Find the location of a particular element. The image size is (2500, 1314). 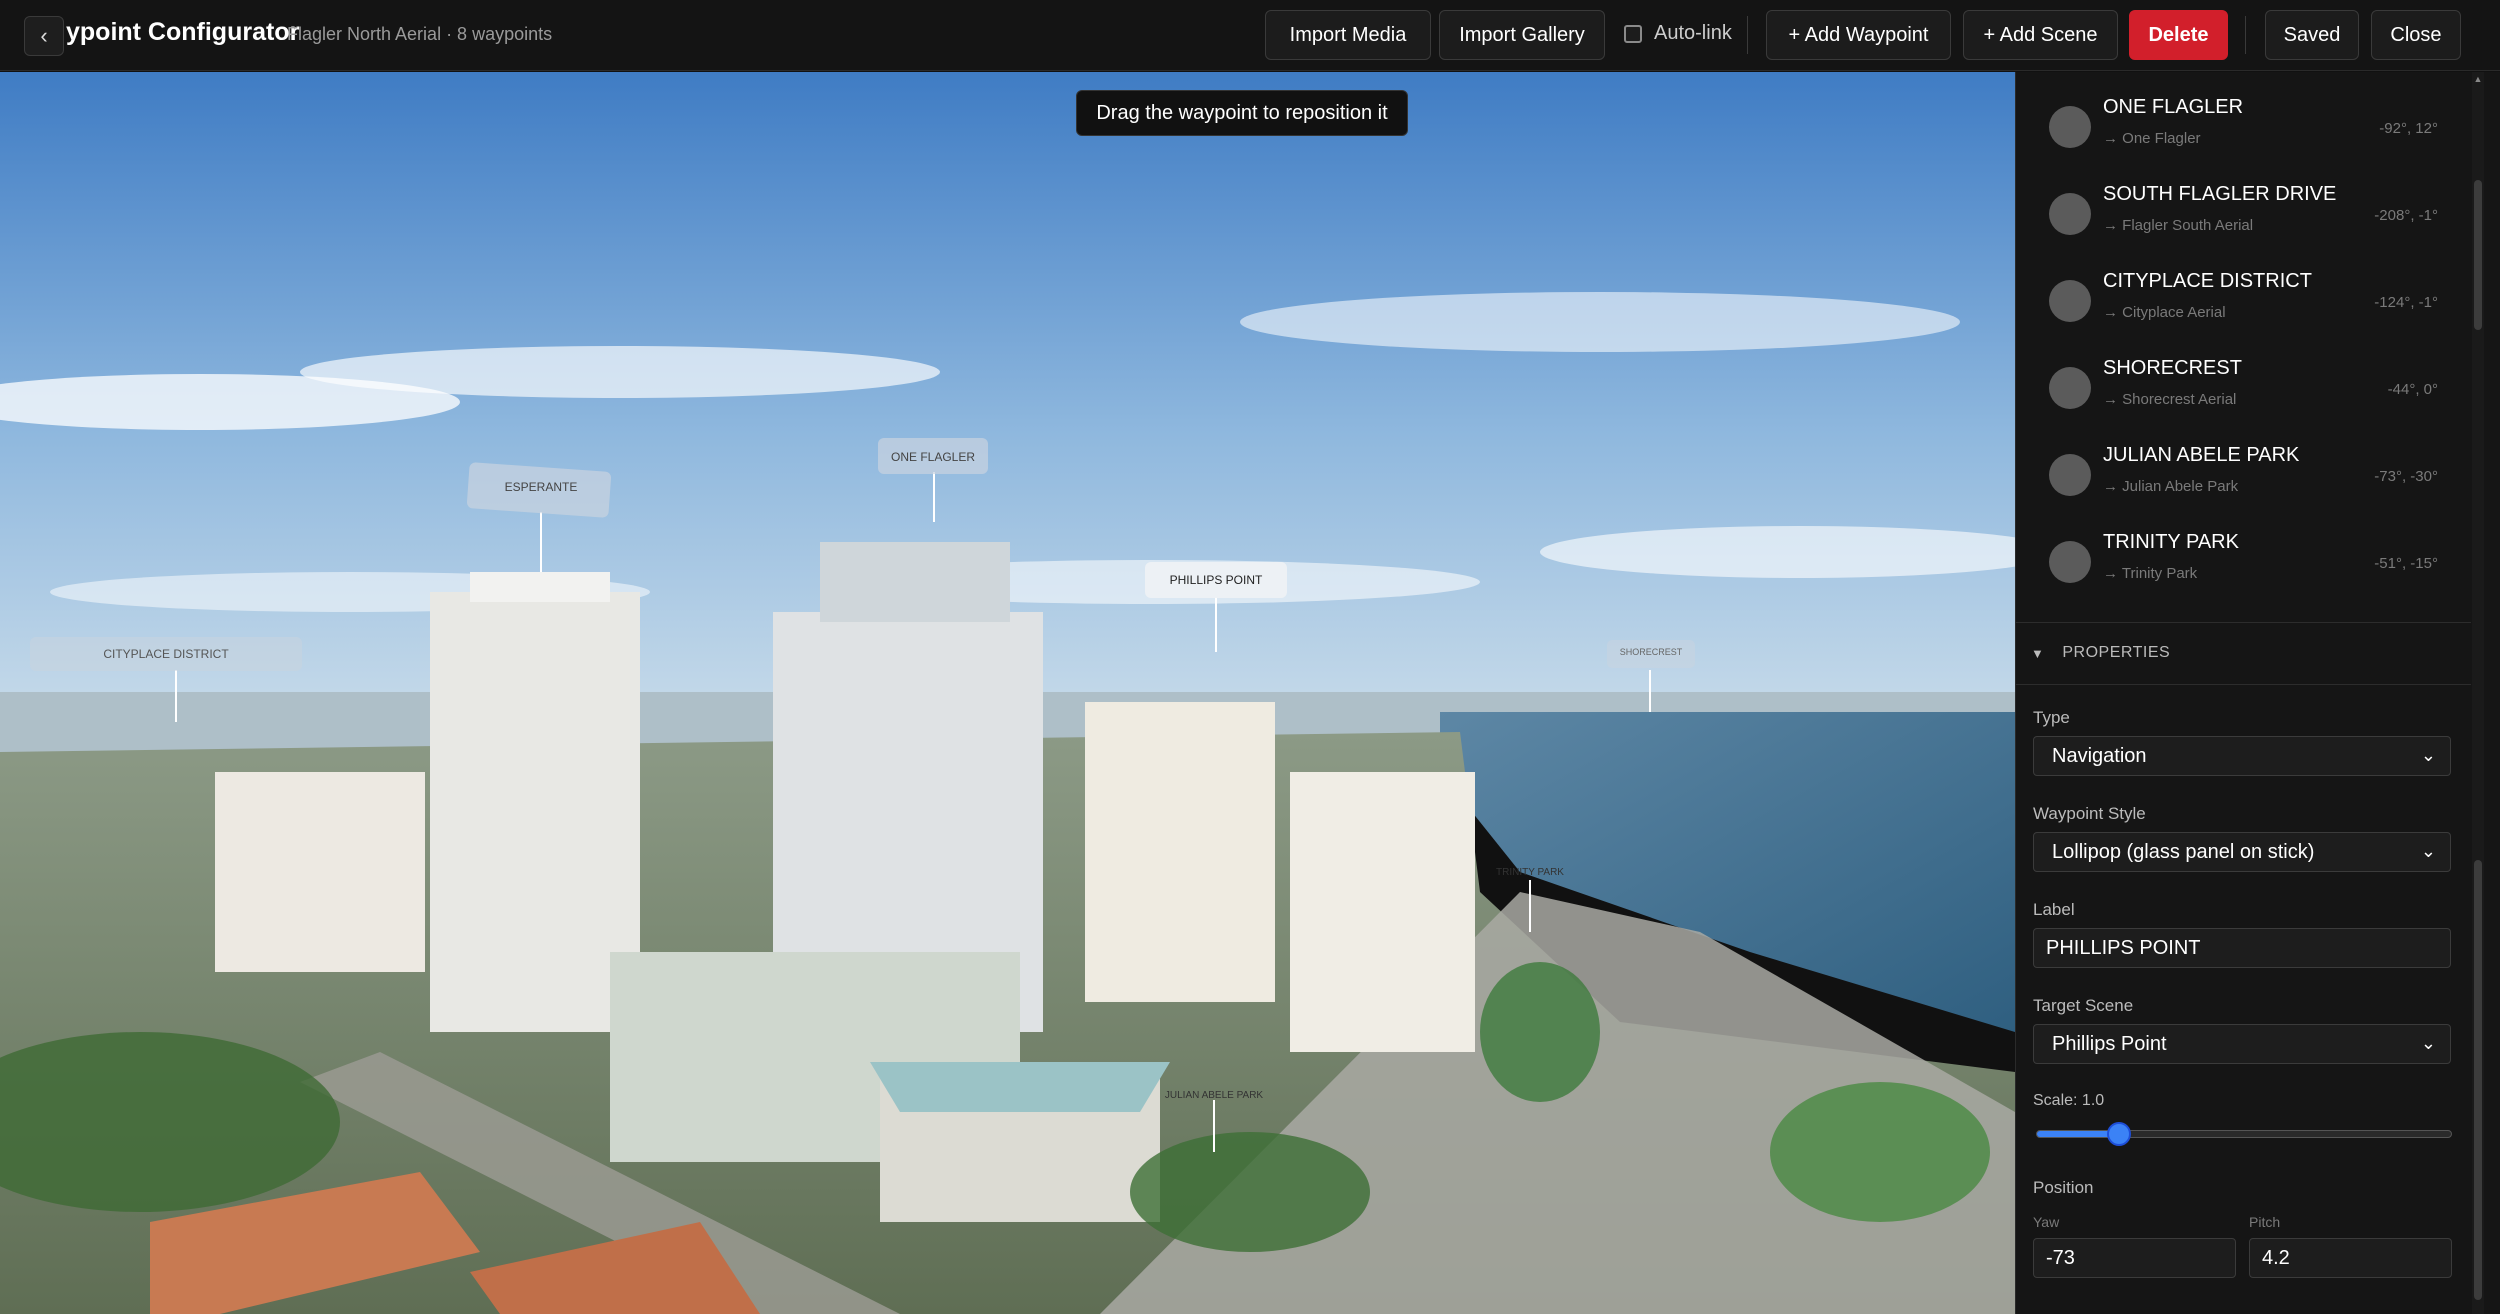

scene-subtitle: Flagler North Aerial · 8 waypoints is located at coordinates (420, 34).